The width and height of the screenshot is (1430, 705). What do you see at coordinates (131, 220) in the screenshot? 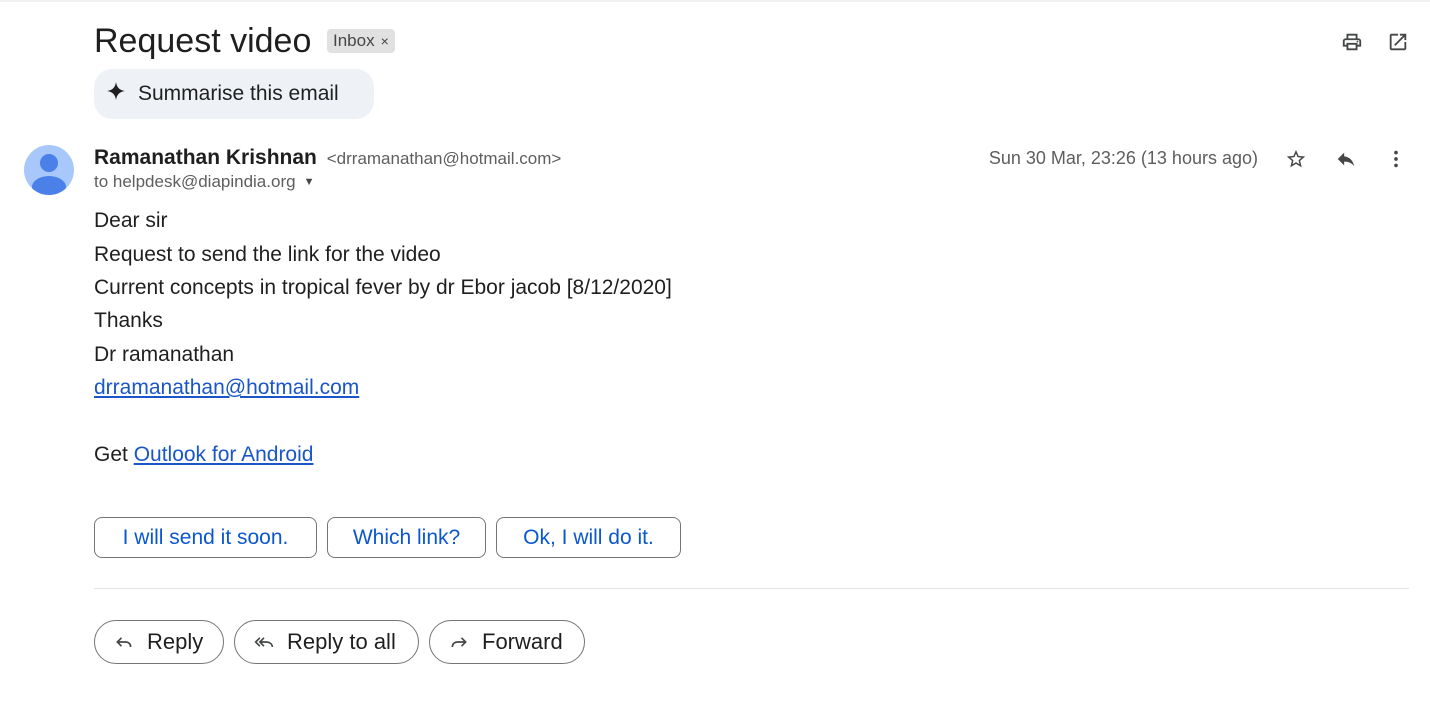
I see `body-greeting: Dear sir` at bounding box center [131, 220].